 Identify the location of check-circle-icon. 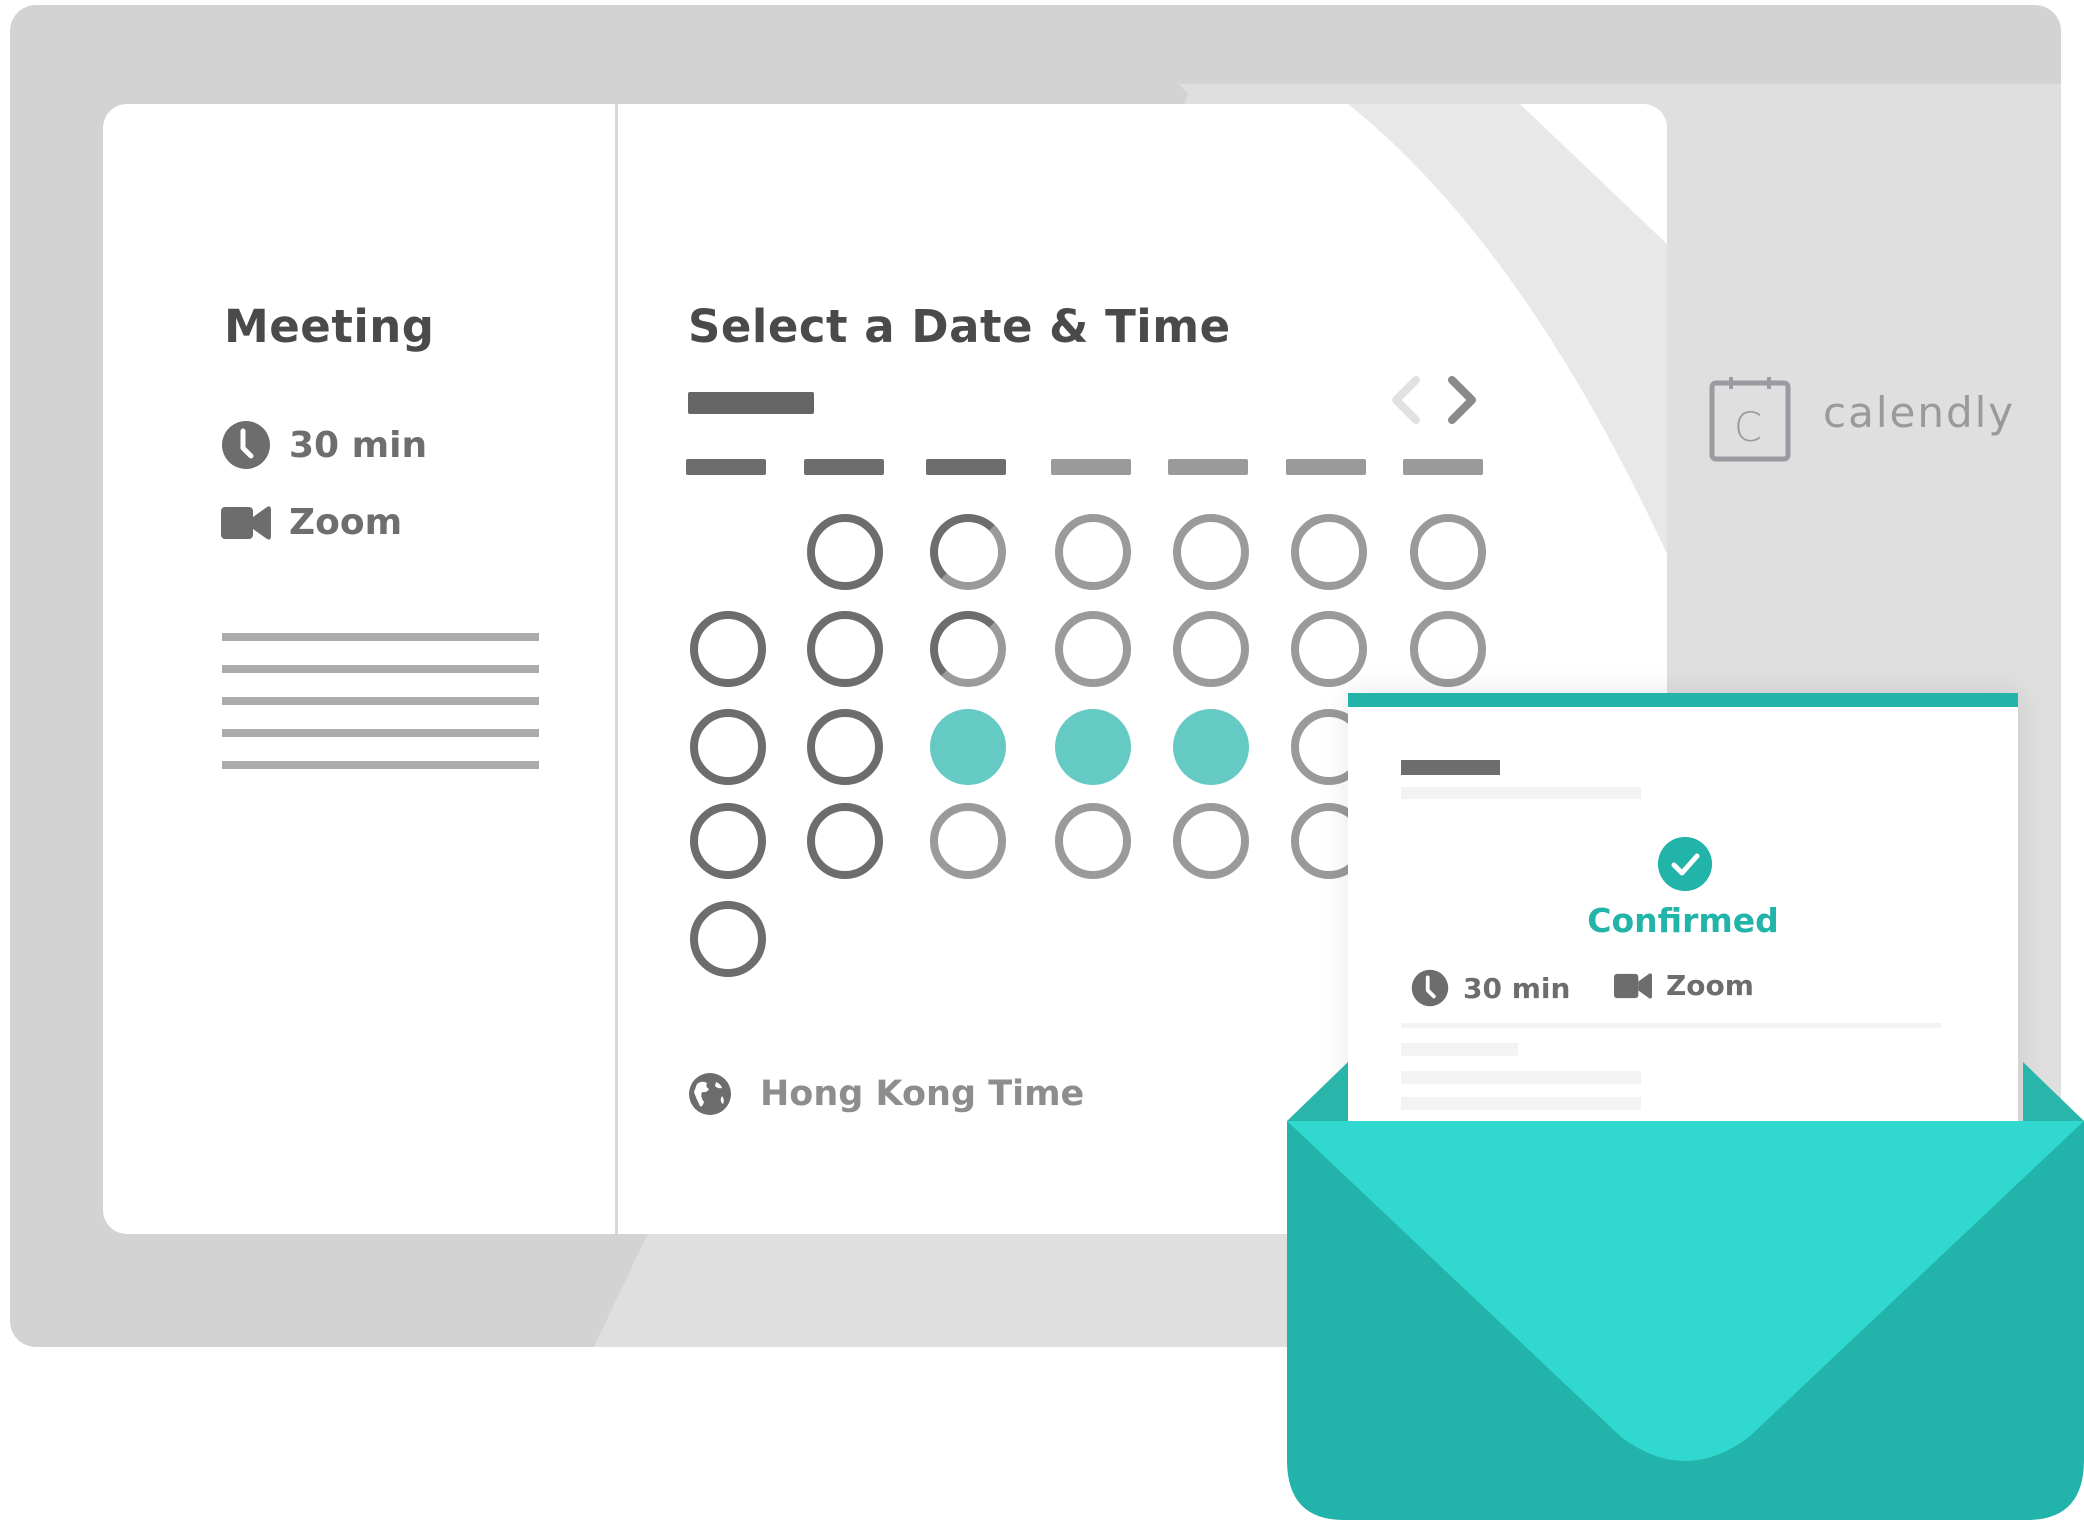
(1685, 864).